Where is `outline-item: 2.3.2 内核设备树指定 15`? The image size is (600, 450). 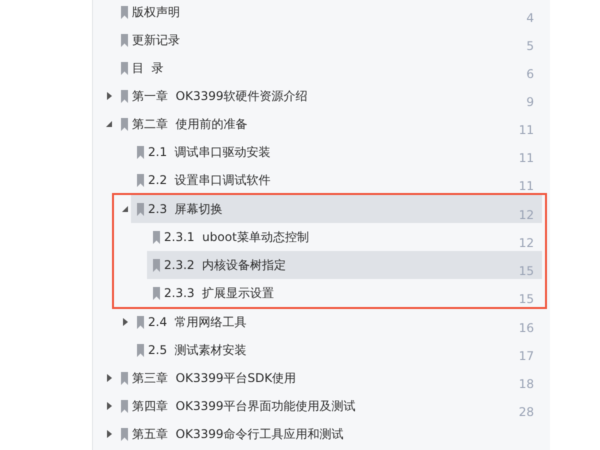 outline-item: 2.3.2 内核设备树指定 15 is located at coordinates (344, 265).